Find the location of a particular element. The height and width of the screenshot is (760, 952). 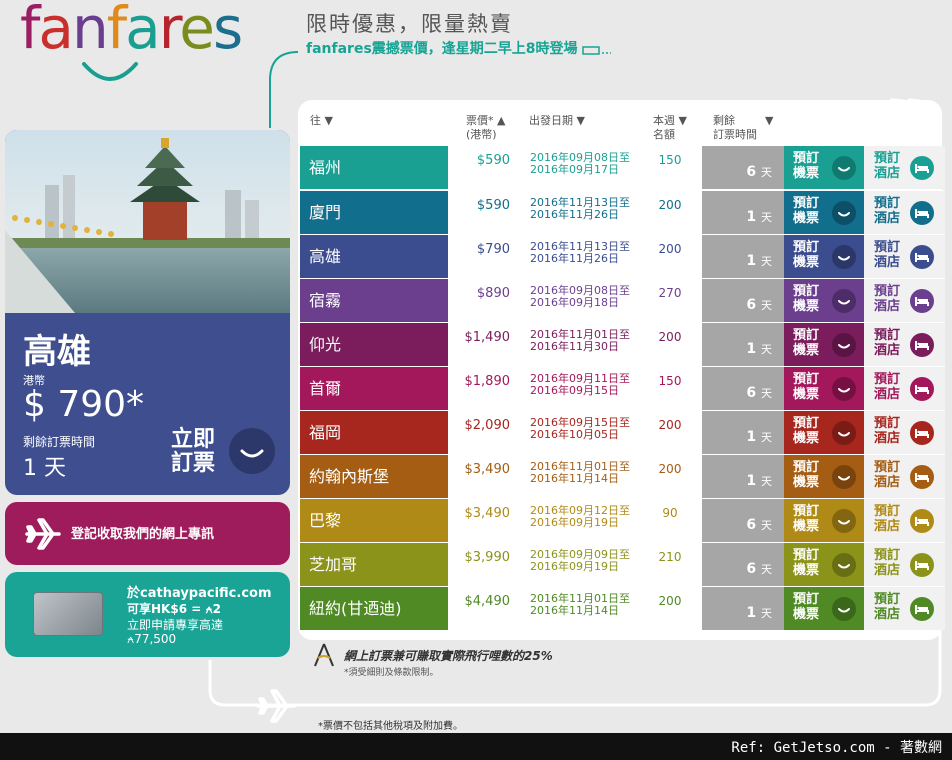

sort-by-seats: 本週 ▼ 名額 is located at coordinates (670, 128).